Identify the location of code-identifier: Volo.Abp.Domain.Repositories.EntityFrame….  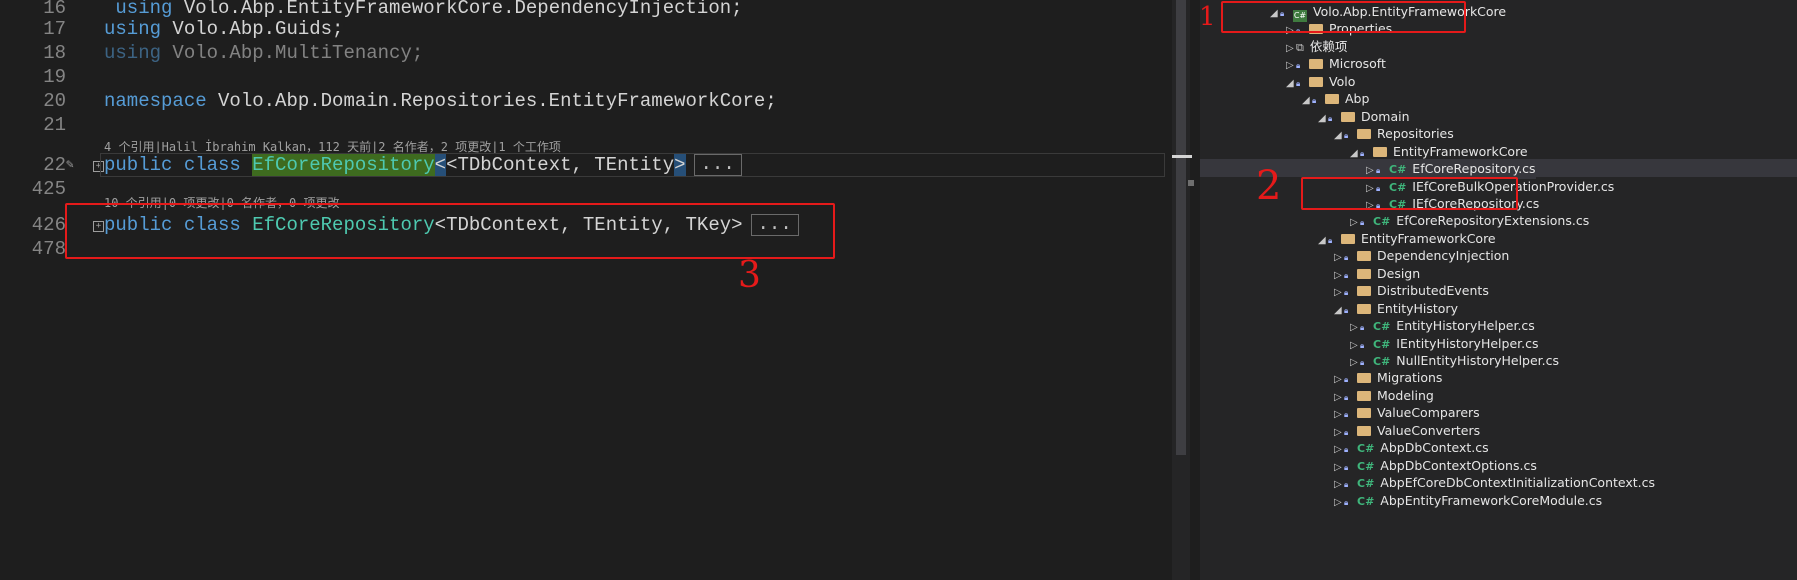
(497, 101).